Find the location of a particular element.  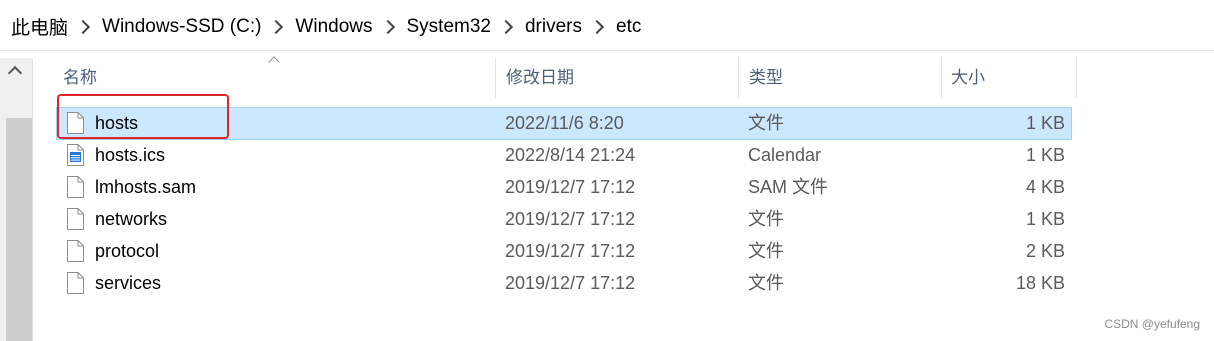

column-header-name: 名称 is located at coordinates (264, 77).